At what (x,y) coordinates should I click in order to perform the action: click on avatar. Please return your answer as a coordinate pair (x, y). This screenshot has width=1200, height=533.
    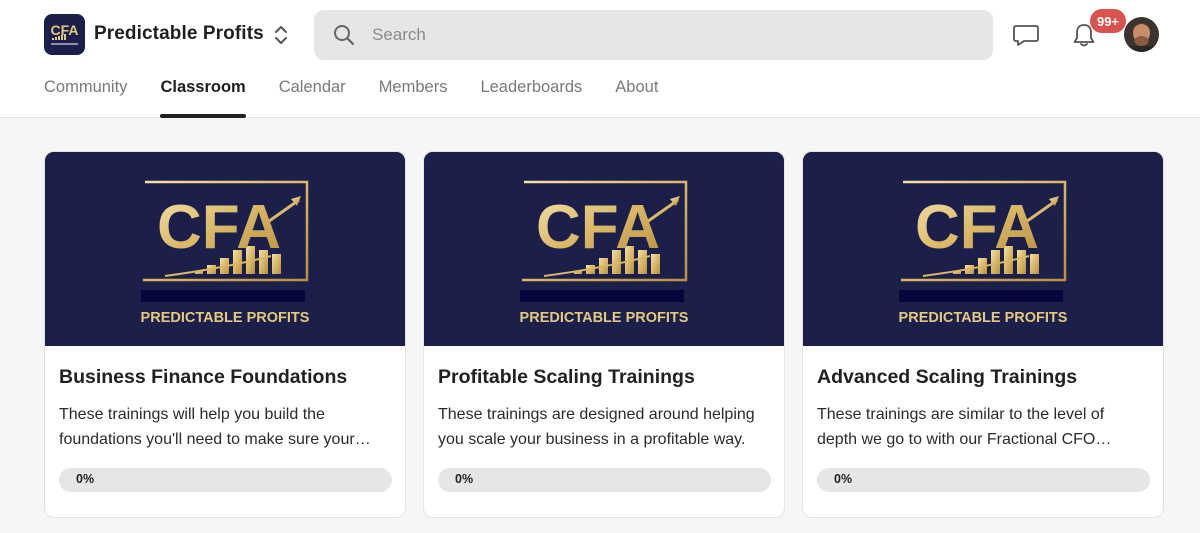
    Looking at the image, I should click on (1141, 34).